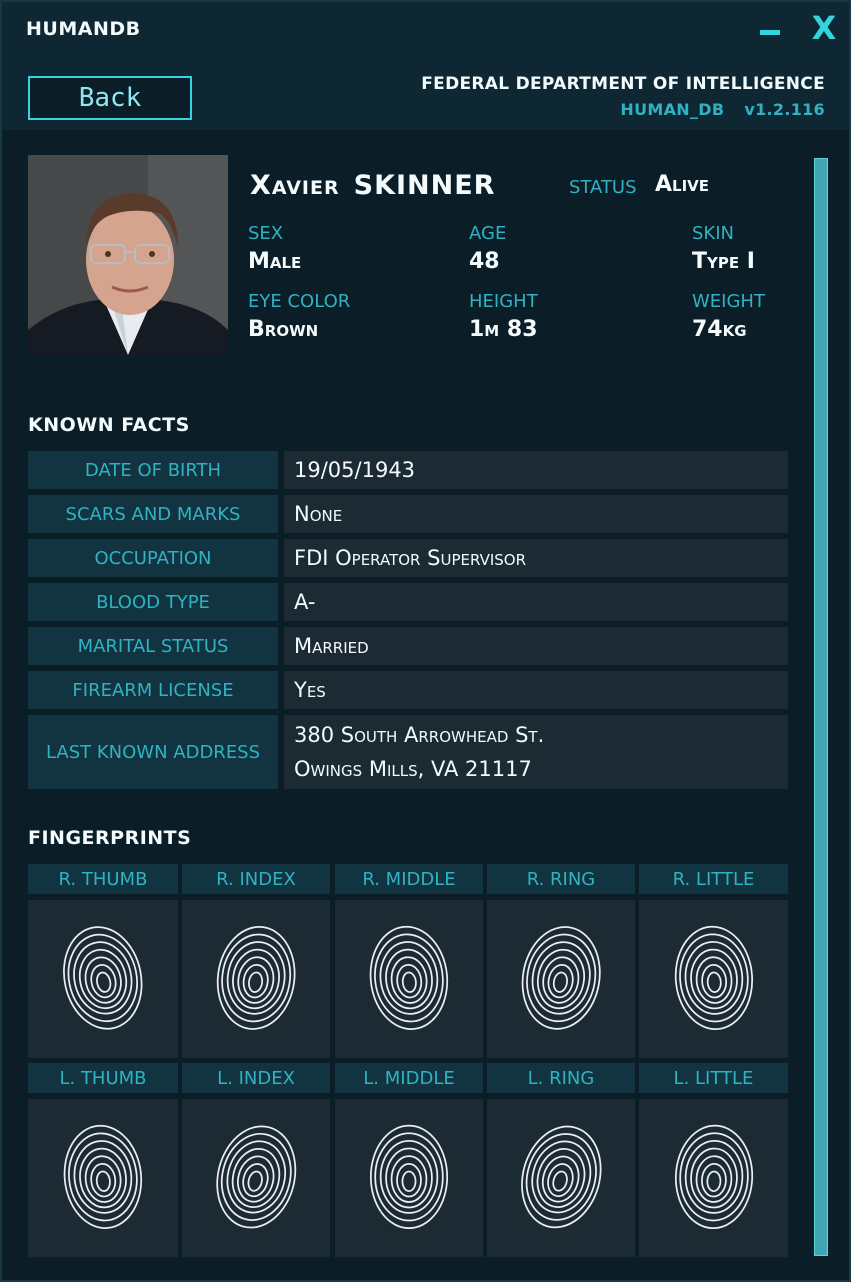  I want to click on fact-key: FIREARM LICENSE, so click(153, 690).